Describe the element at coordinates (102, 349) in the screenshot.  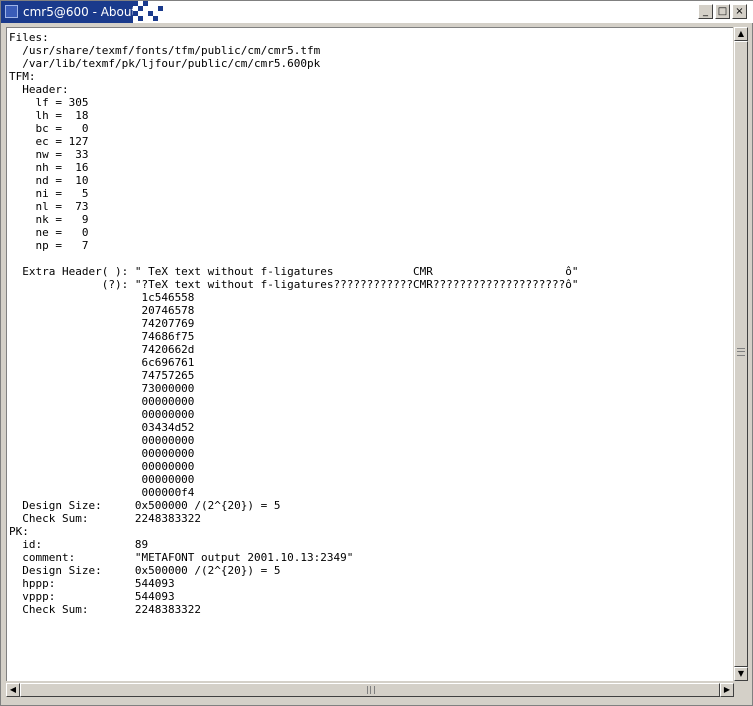
I see `info-line: 7420662d` at that location.